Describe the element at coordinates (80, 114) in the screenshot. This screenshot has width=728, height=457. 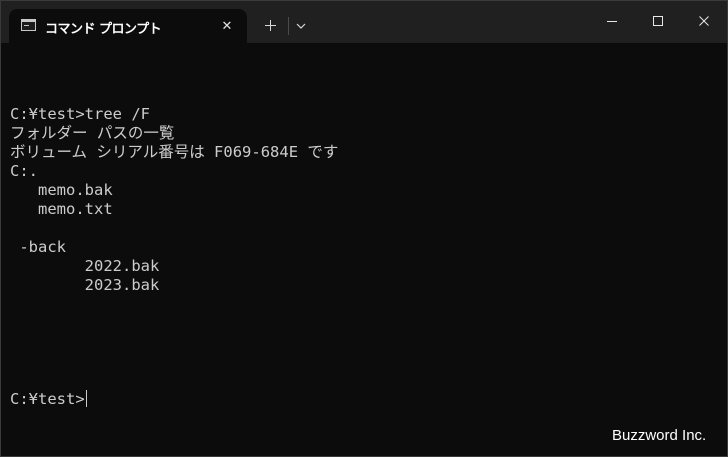
I see `terminal-line: C:¥test>tree /F` at that location.